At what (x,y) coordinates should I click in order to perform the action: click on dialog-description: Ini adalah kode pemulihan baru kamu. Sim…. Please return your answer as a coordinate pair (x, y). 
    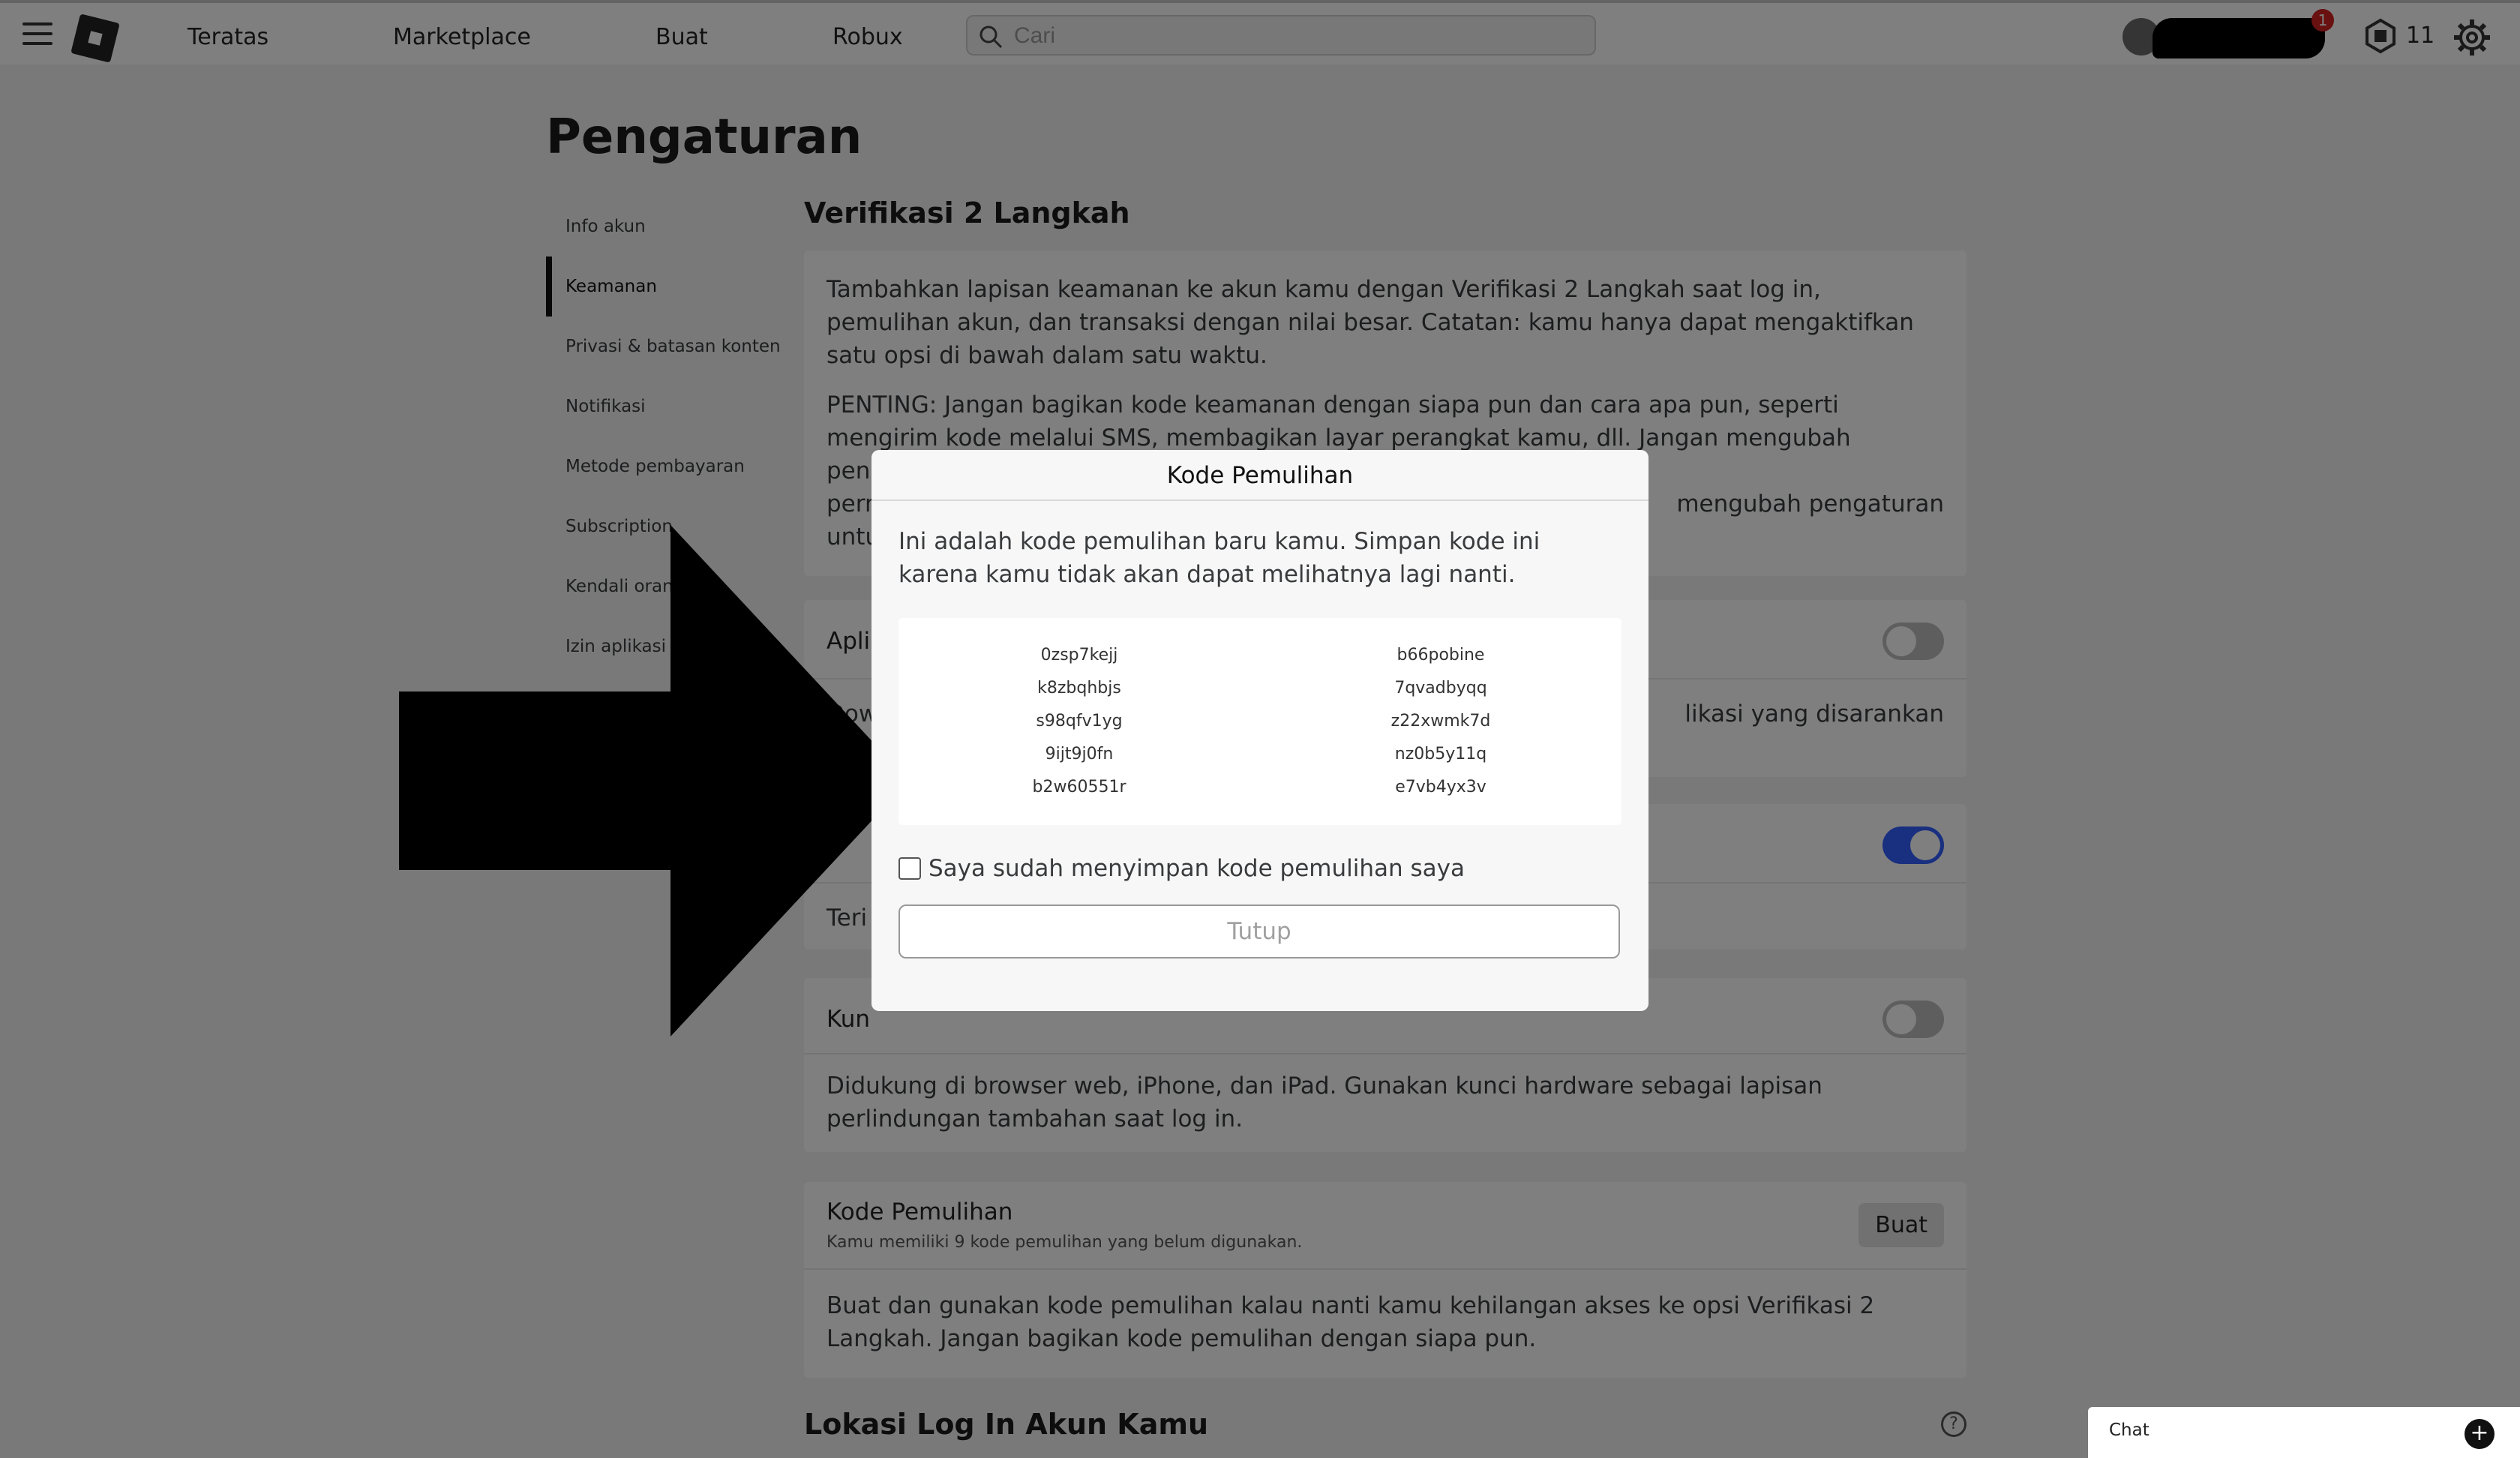
    Looking at the image, I should click on (1219, 558).